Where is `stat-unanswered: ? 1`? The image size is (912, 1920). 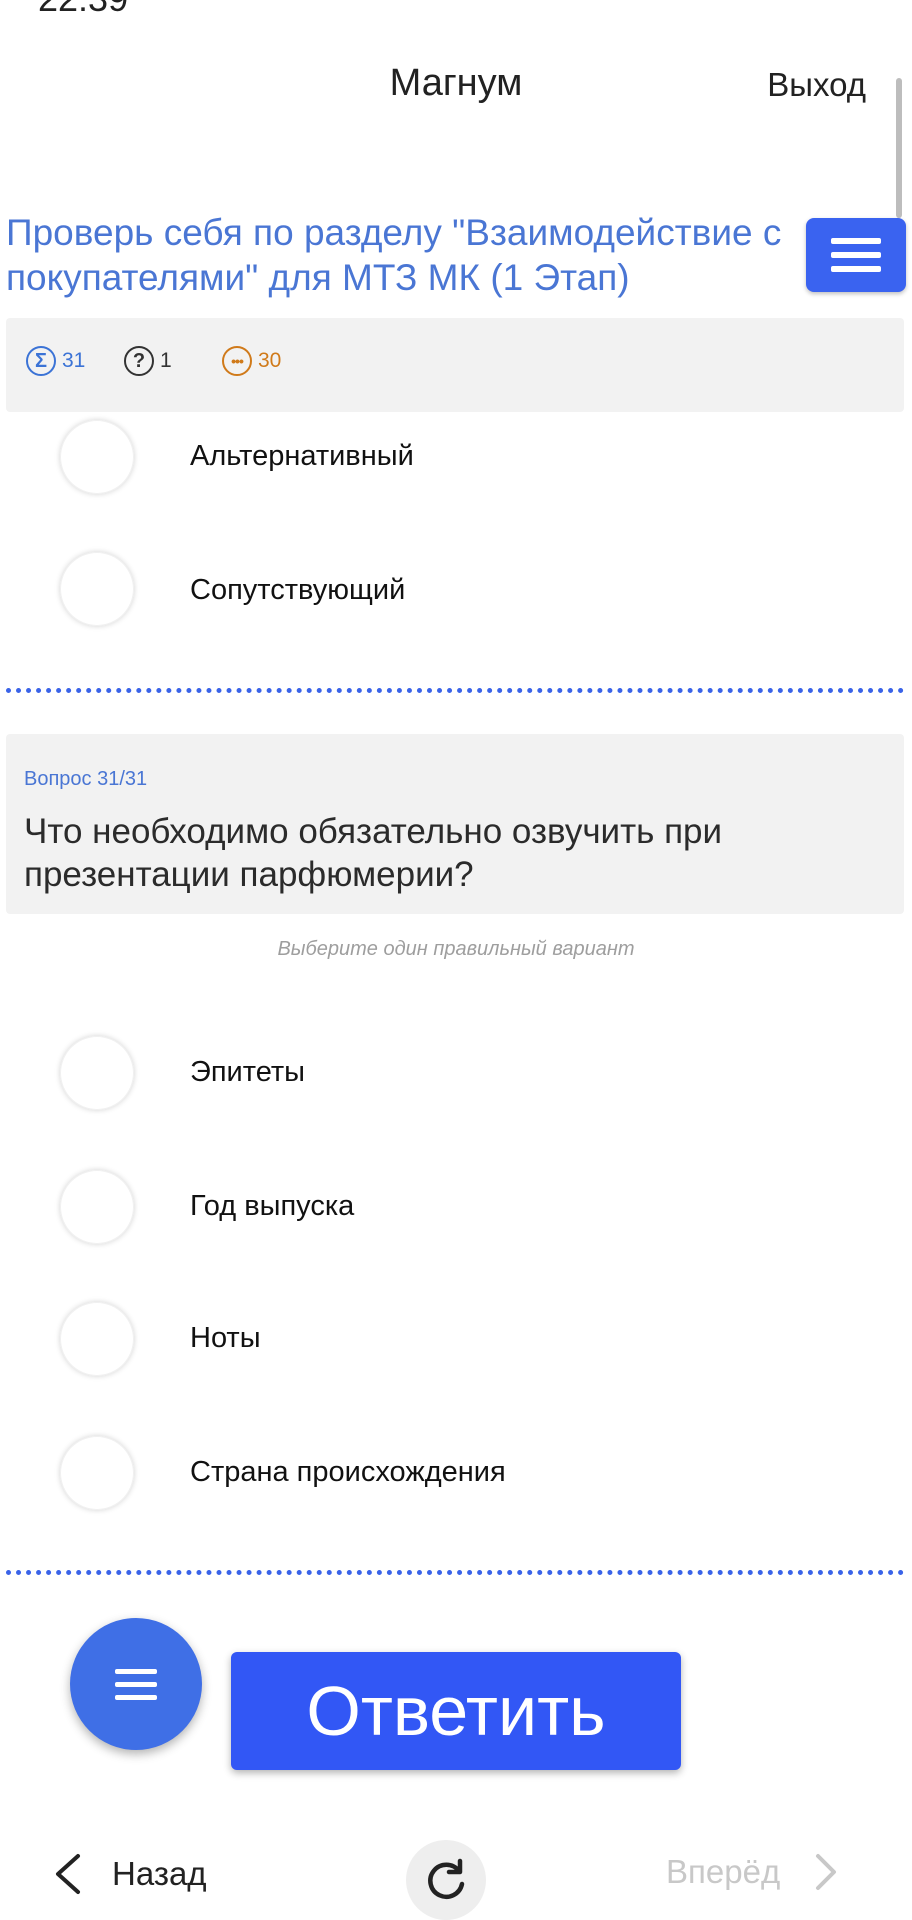
stat-unanswered: ? 1 is located at coordinates (148, 361).